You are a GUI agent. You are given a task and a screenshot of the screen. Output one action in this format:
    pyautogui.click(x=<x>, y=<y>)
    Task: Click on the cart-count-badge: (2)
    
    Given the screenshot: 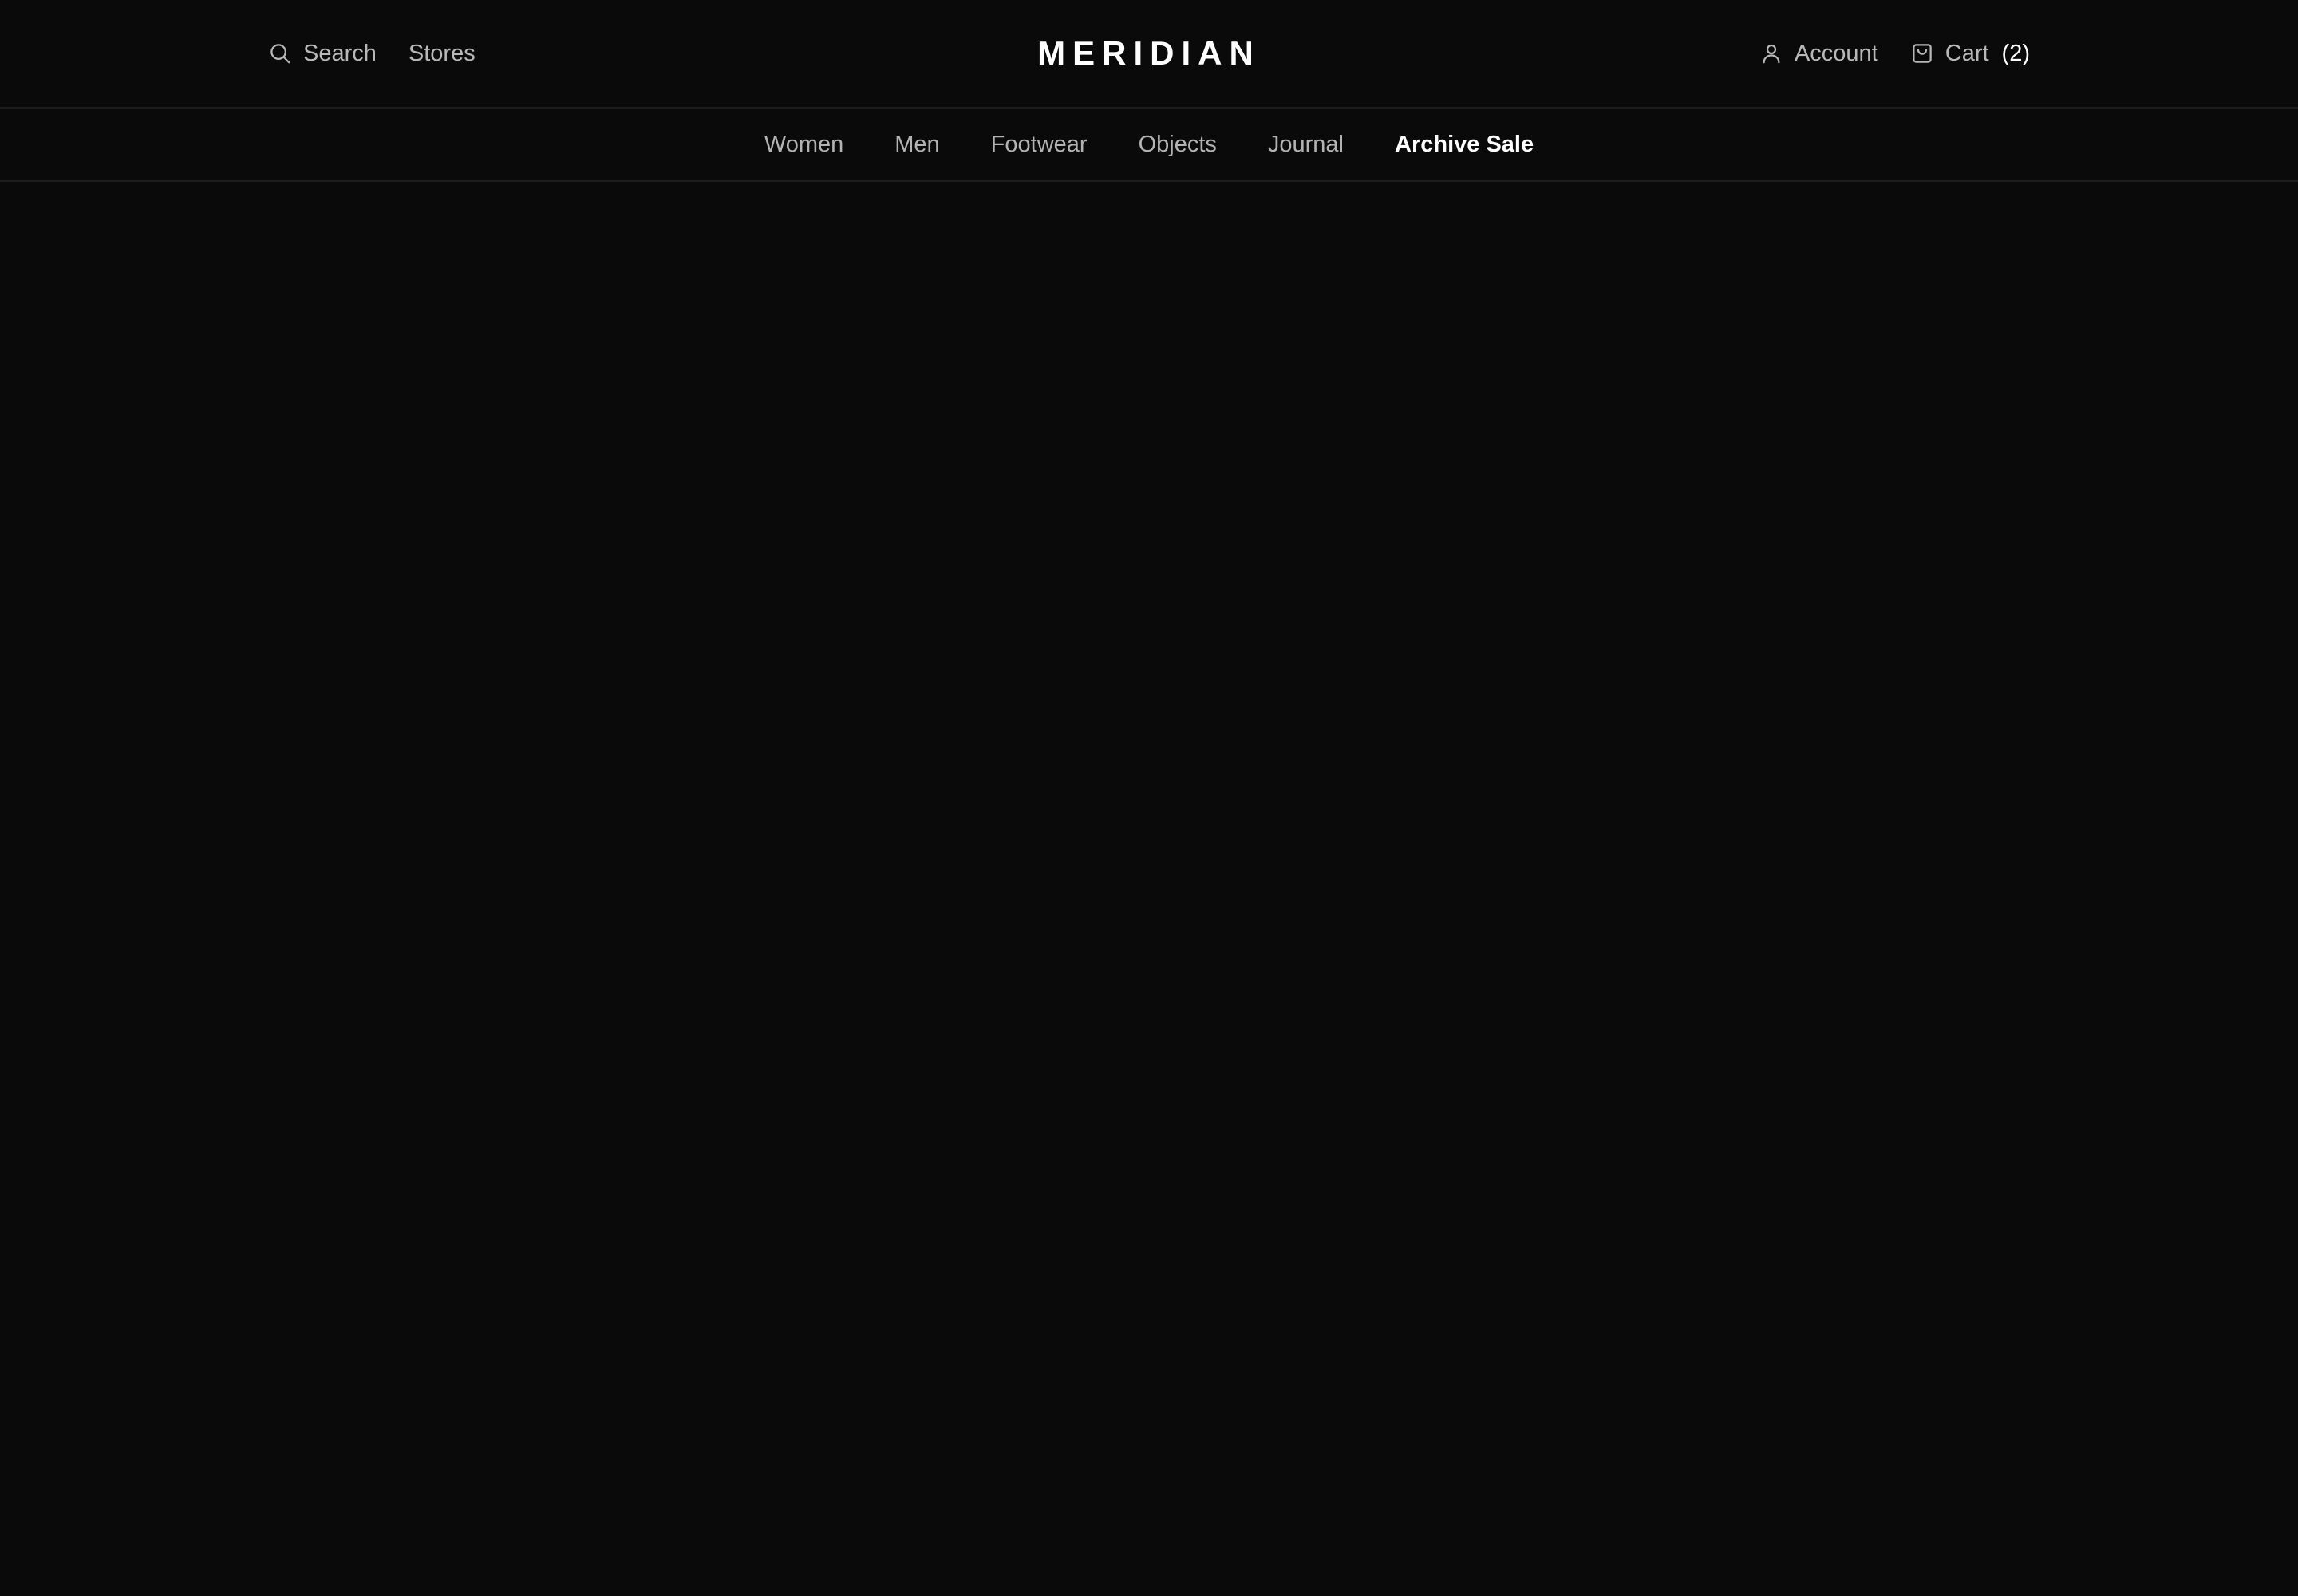 What is the action you would take?
    pyautogui.click(x=2015, y=53)
    